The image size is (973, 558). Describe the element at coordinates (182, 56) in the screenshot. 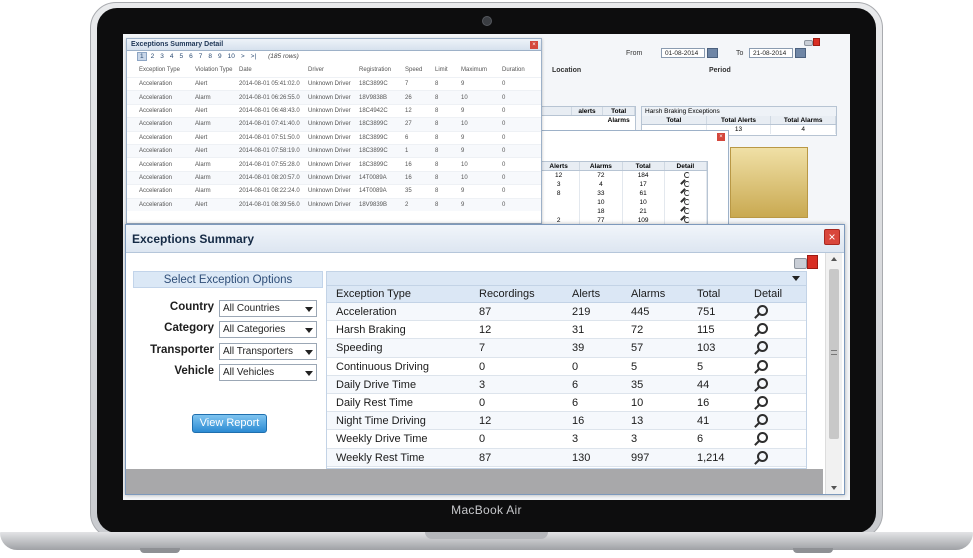

I see `page-link: 5` at that location.